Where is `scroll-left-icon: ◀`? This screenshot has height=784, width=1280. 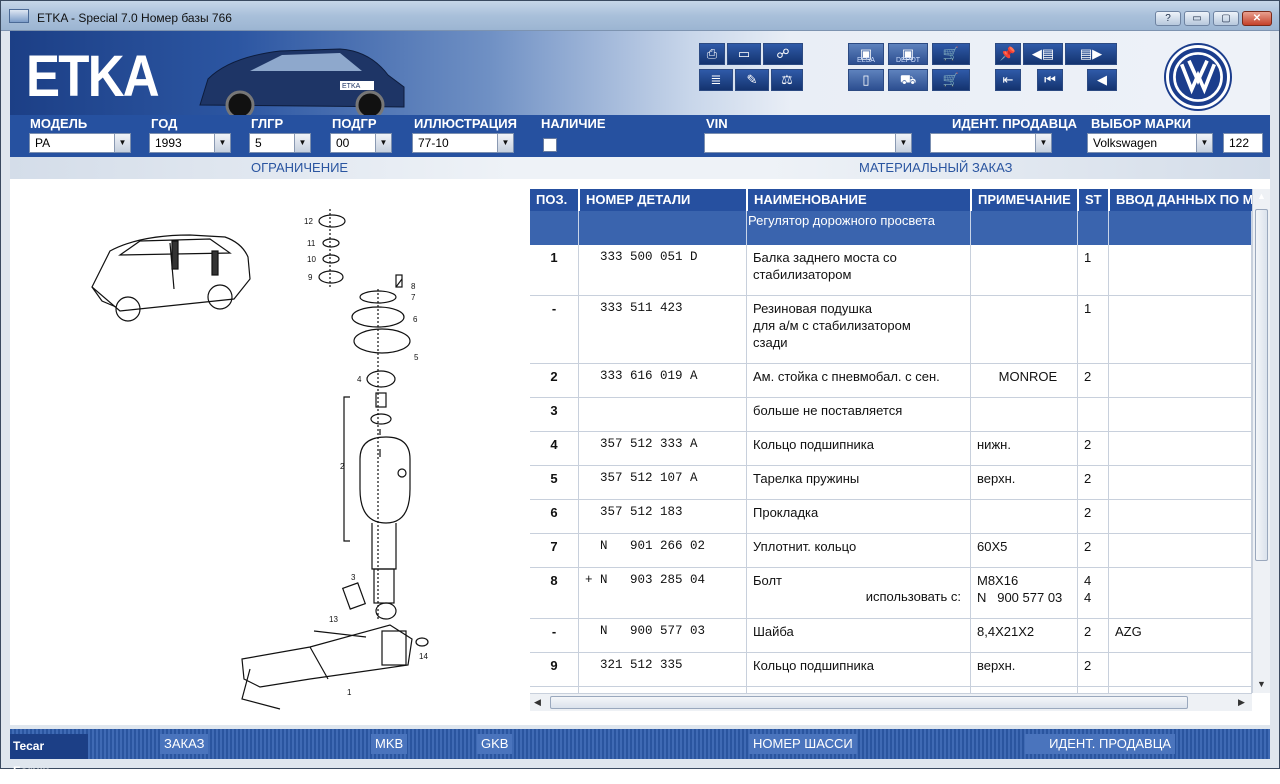 scroll-left-icon: ◀ is located at coordinates (537, 702).